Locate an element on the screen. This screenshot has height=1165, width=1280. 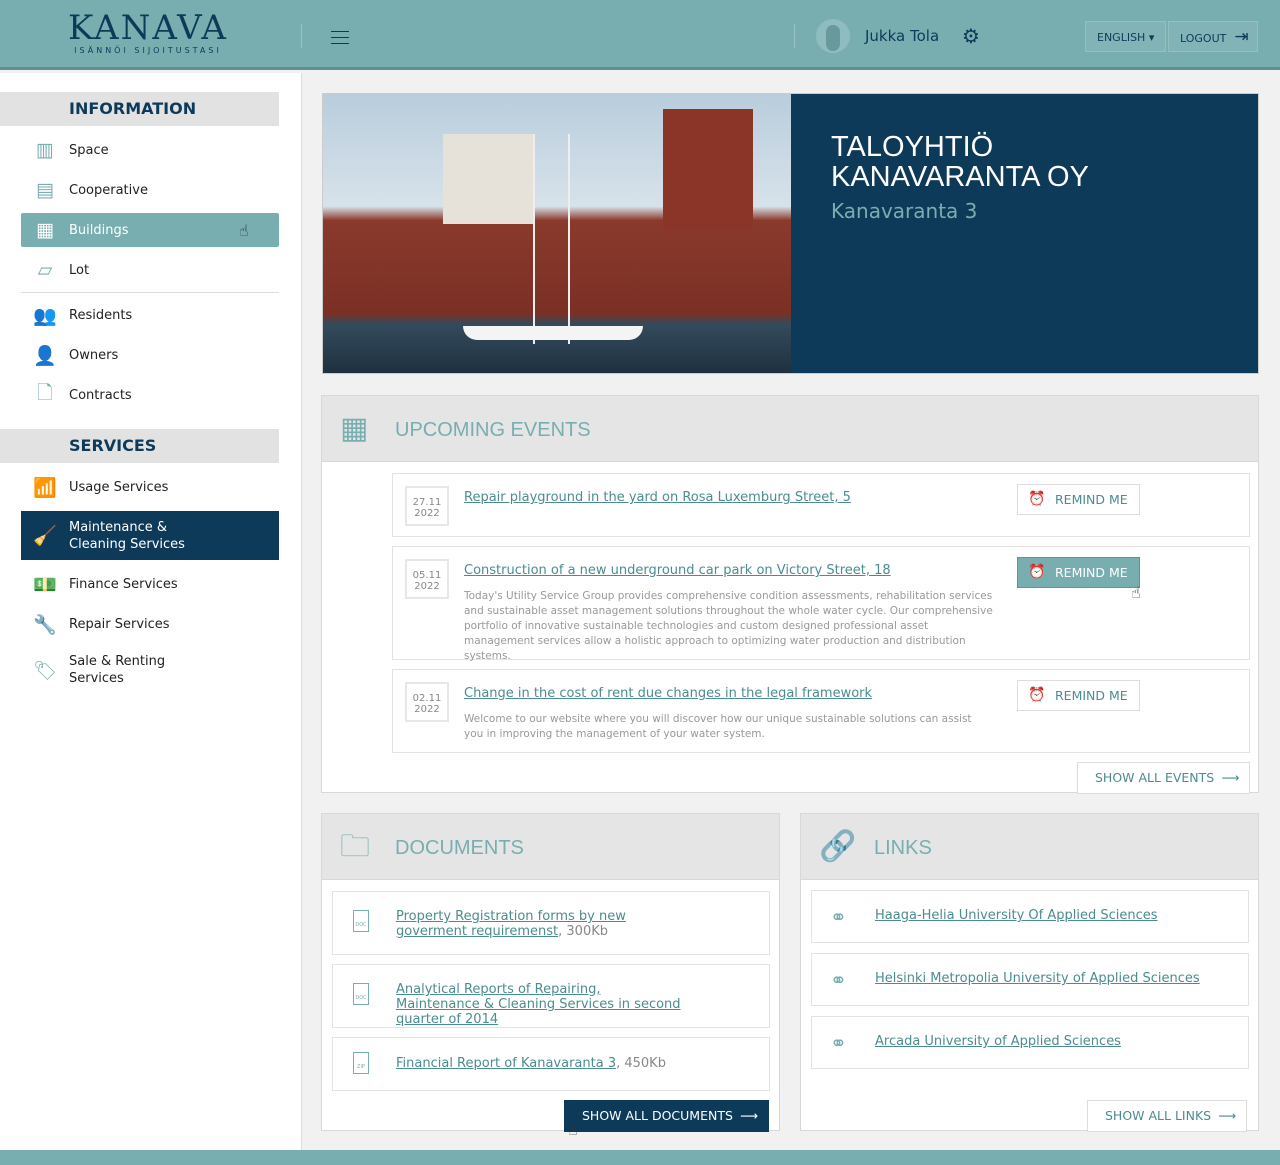
sidebar-item-buildings: ▦ Buildings ☝ is located at coordinates (150, 230).